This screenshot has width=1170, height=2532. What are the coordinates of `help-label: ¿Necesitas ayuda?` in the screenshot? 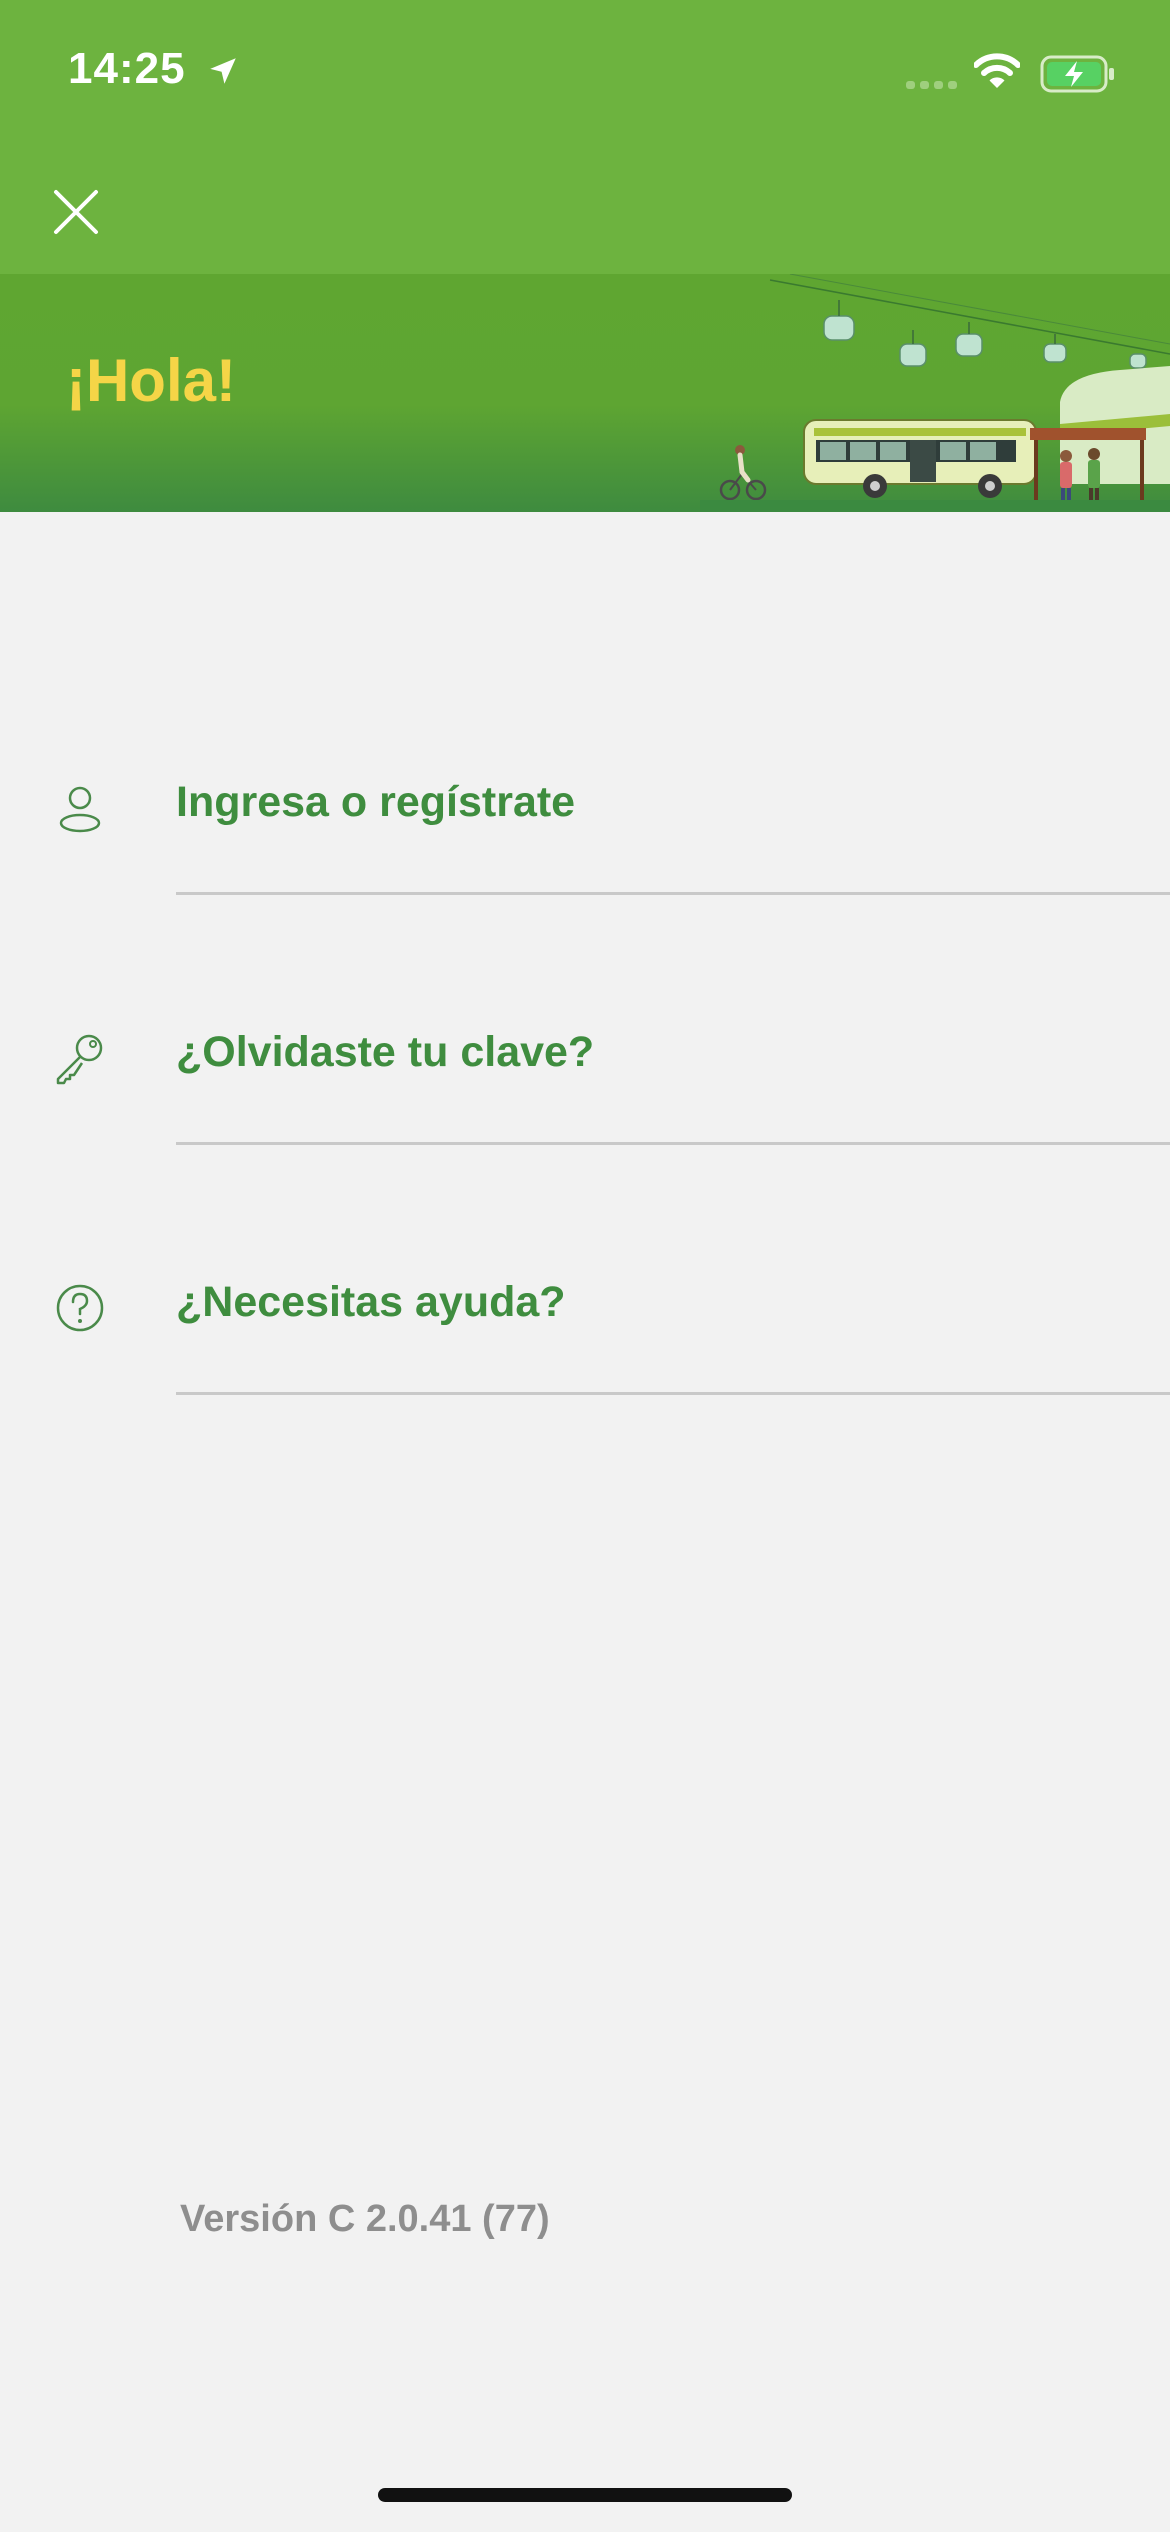 It's located at (371, 1302).